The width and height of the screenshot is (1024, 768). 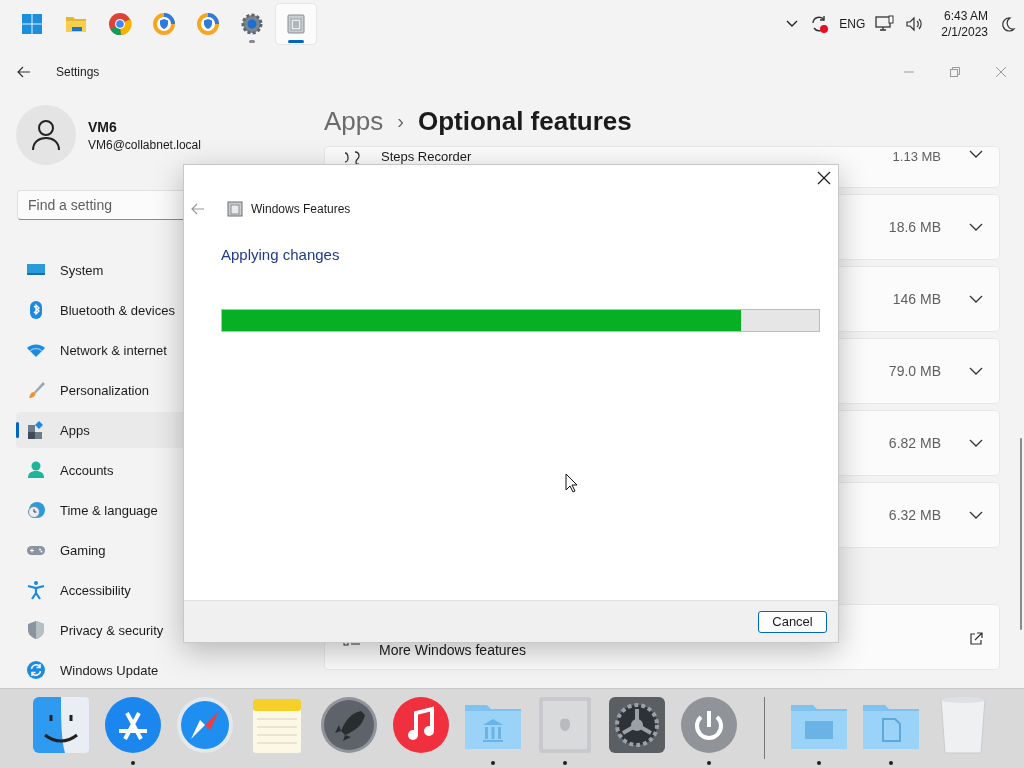 What do you see at coordinates (144, 144) in the screenshot?
I see `user-email: VM6@collabnet.local` at bounding box center [144, 144].